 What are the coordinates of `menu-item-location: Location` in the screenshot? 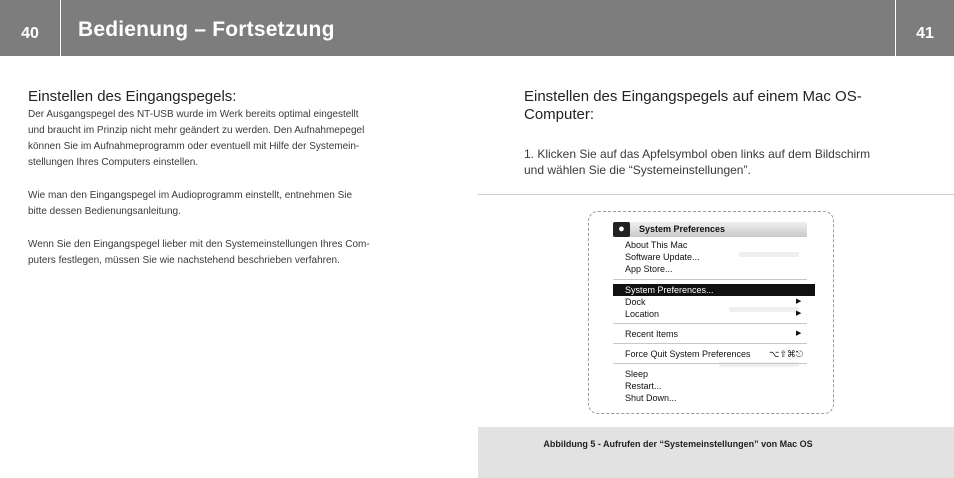 It's located at (642, 314).